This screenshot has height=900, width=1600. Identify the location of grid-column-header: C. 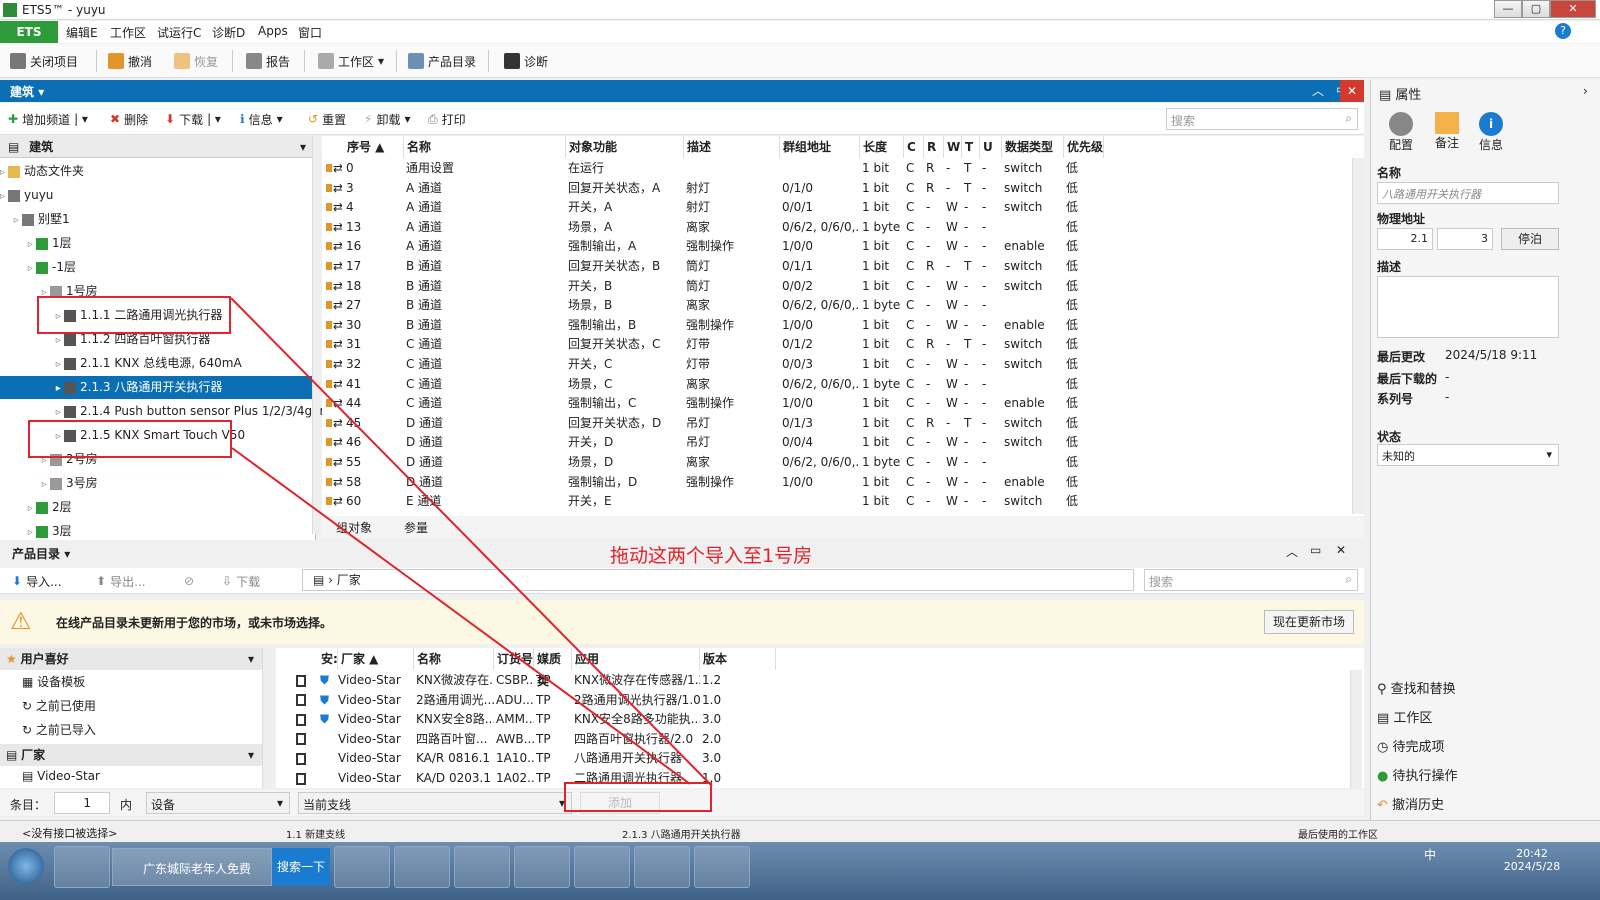
(914, 147).